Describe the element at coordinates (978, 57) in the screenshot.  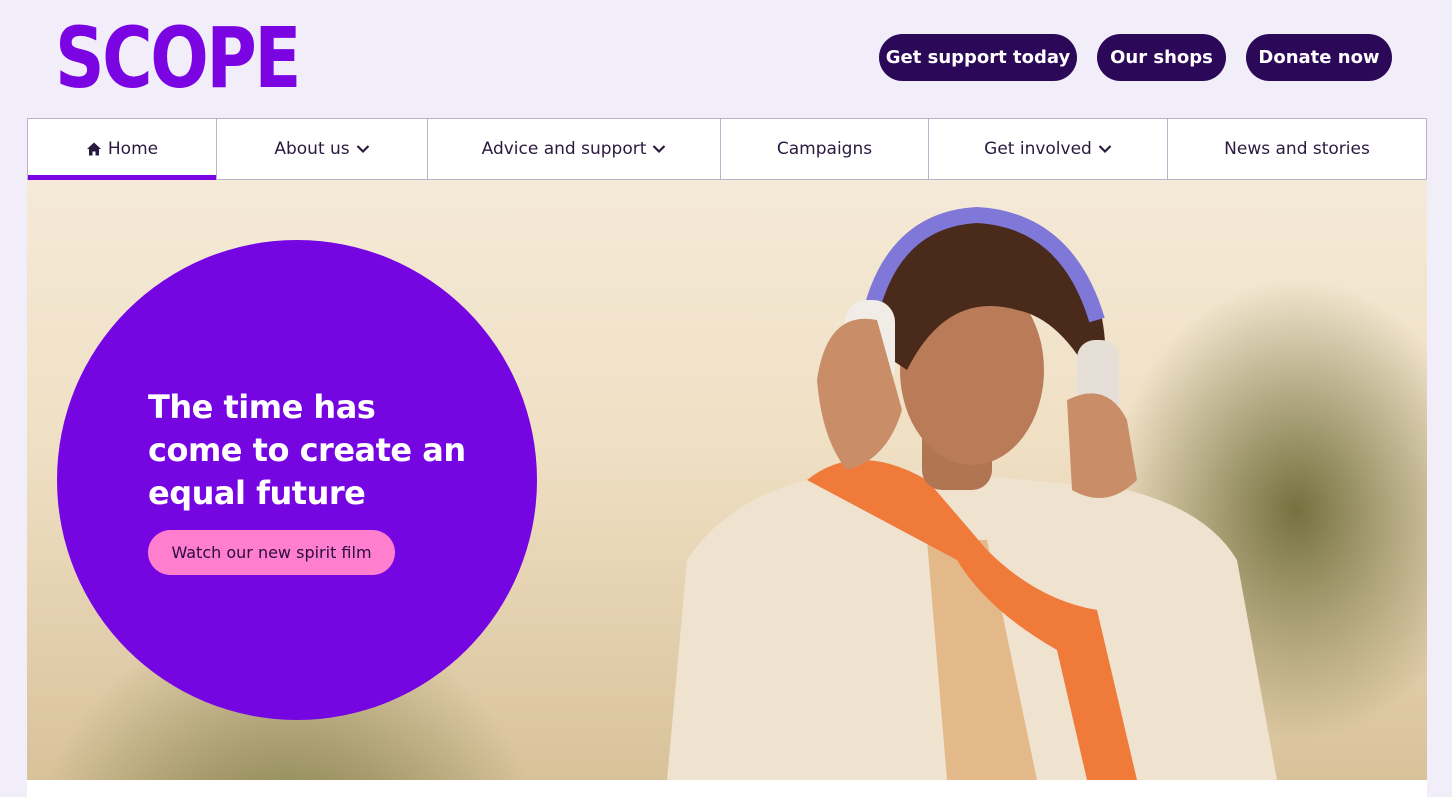
I see `get-support-today-button: Get support today` at that location.